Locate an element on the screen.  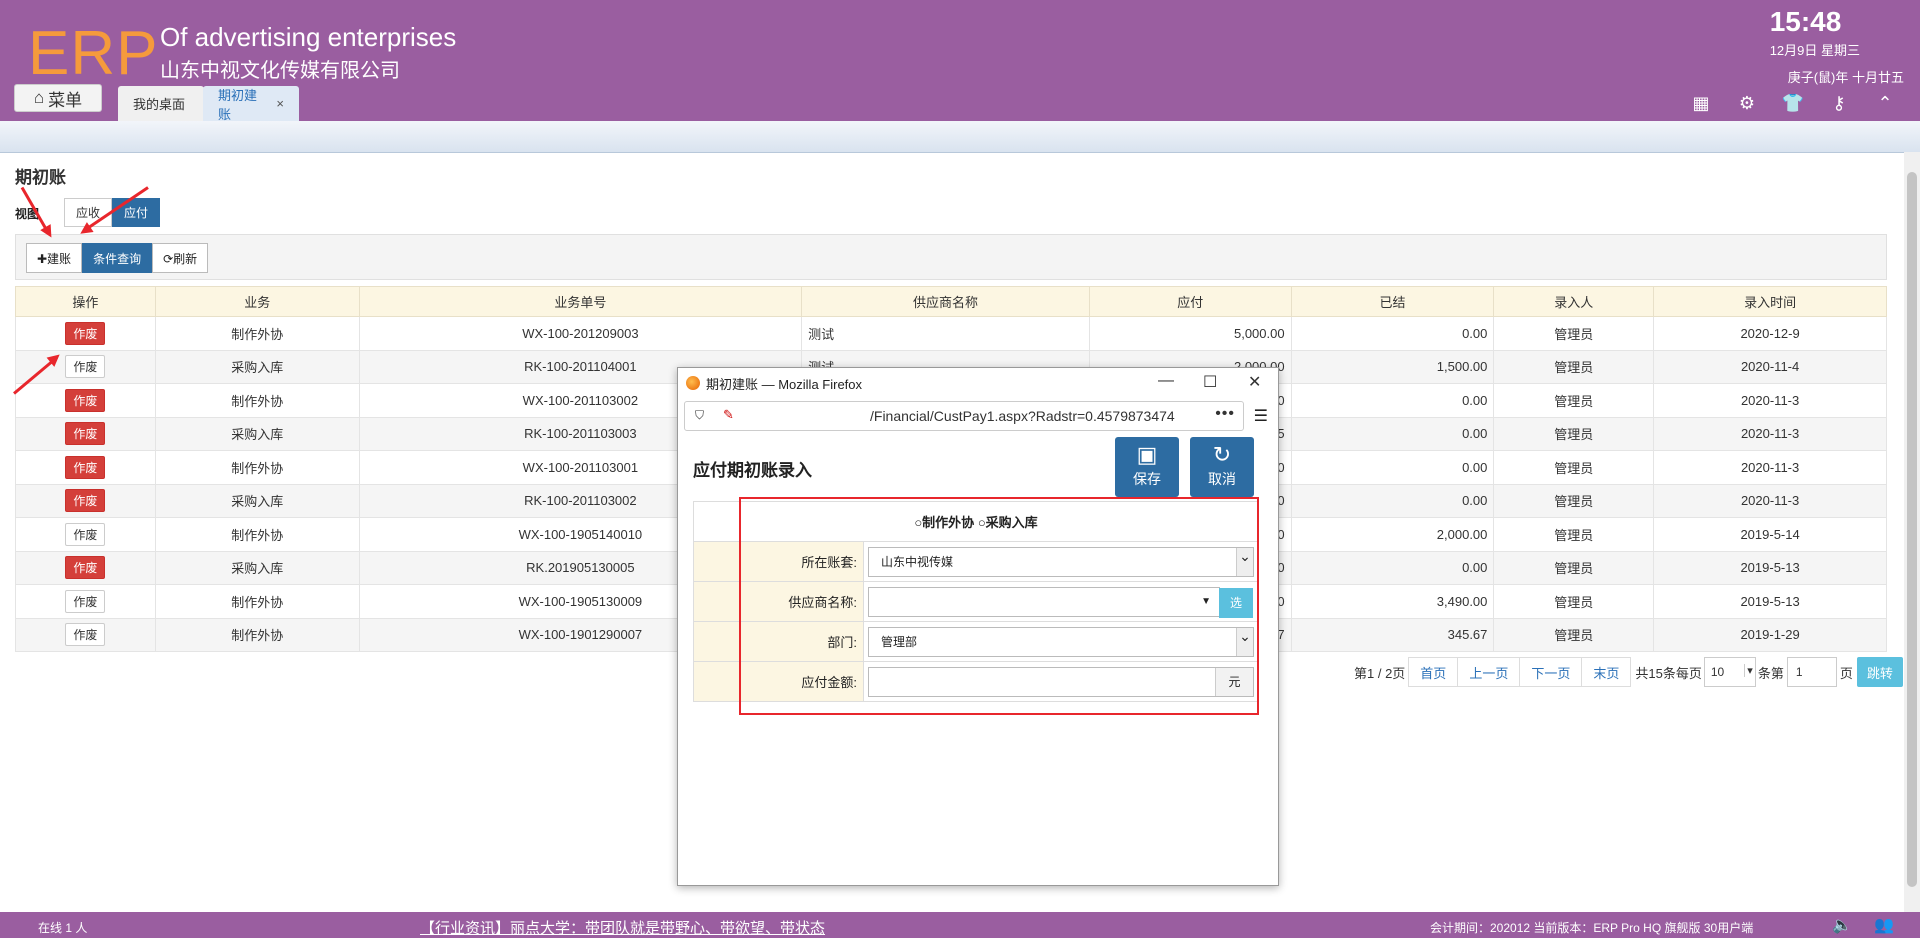
form-title: 应付期初账录入 is located at coordinates (752, 470).